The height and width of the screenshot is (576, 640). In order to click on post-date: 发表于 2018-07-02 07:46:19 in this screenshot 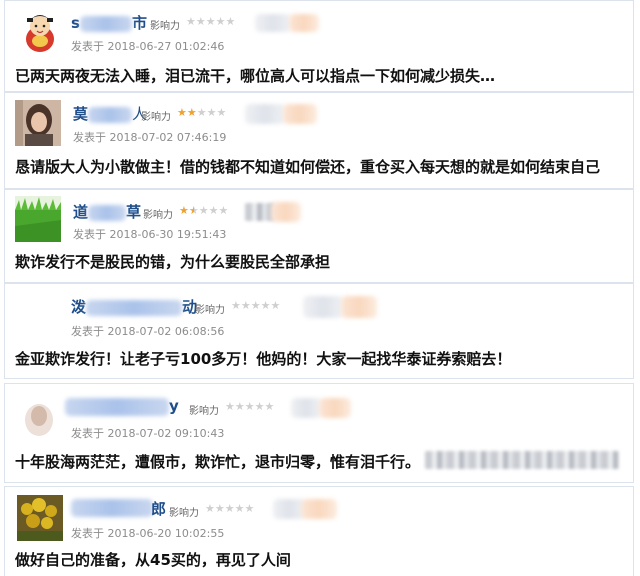, I will do `click(150, 137)`.